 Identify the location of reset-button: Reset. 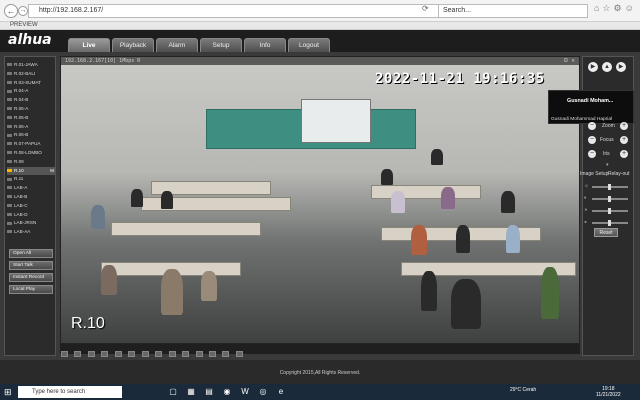
(606, 232).